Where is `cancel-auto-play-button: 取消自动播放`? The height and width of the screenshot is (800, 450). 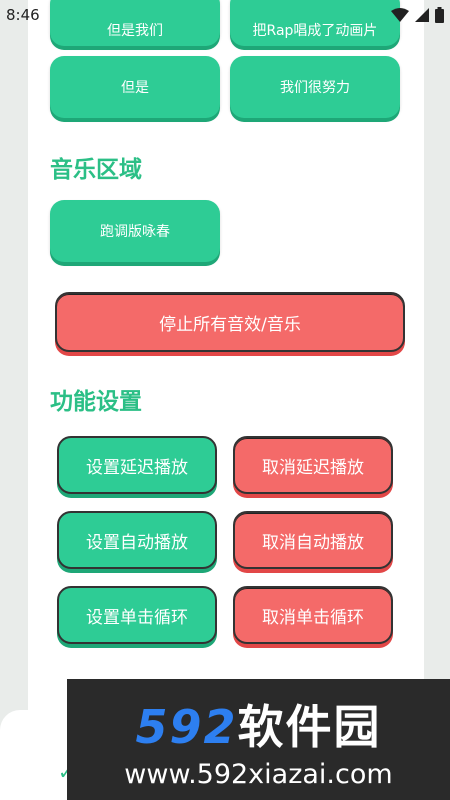 cancel-auto-play-button: 取消自动播放 is located at coordinates (313, 540).